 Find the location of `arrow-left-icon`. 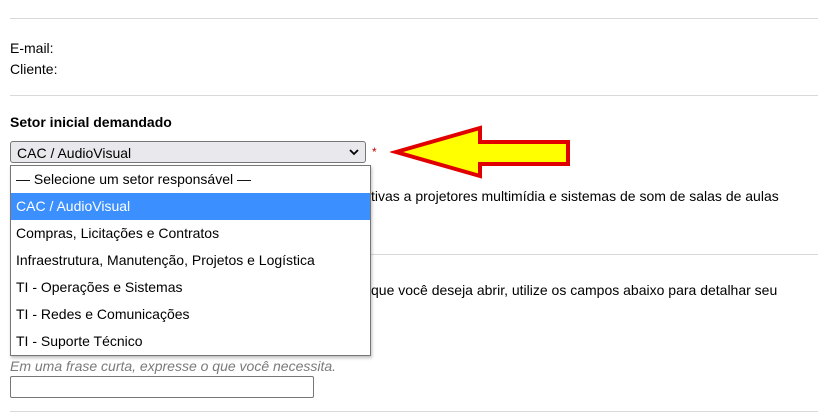

arrow-left-icon is located at coordinates (480, 152).